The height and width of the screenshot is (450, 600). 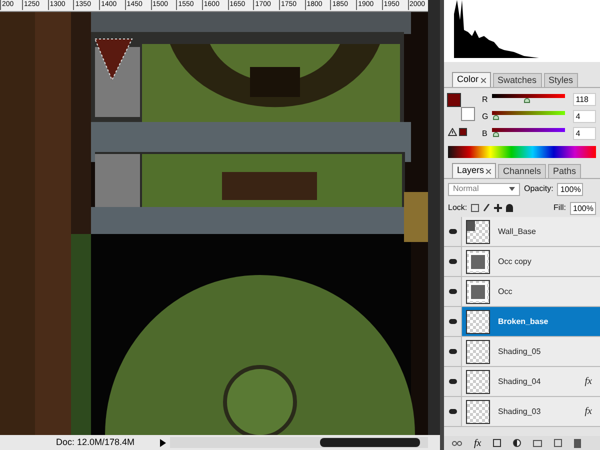 I want to click on color-spectrum, so click(x=522, y=152).